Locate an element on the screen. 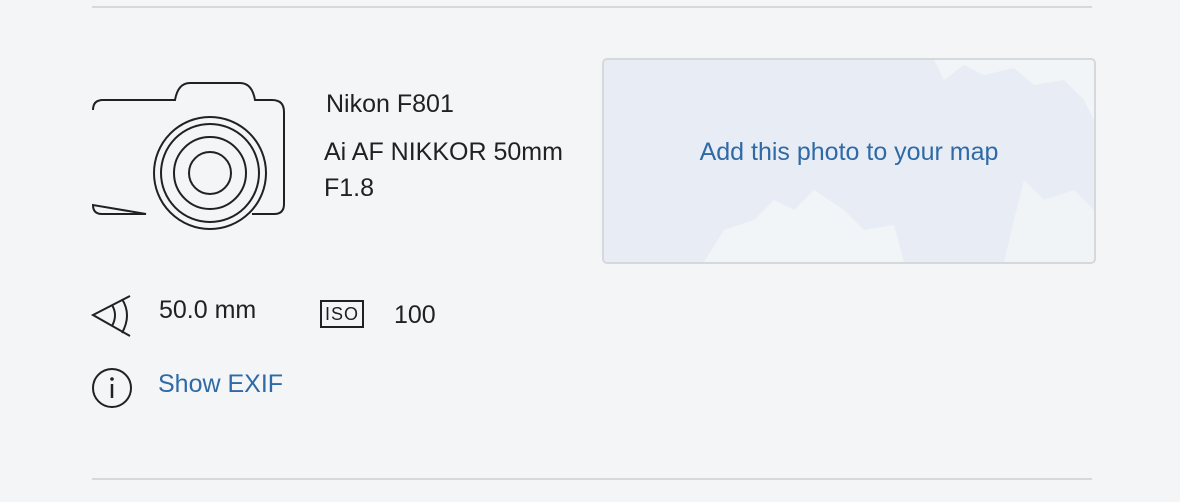 The width and height of the screenshot is (1180, 502). focal-length-value: 50.0 mm is located at coordinates (208, 310).